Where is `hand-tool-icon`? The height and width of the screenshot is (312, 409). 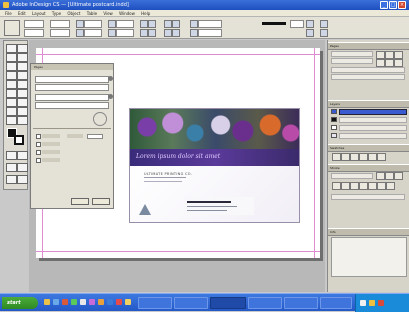 hand-tool-icon is located at coordinates (11, 120).